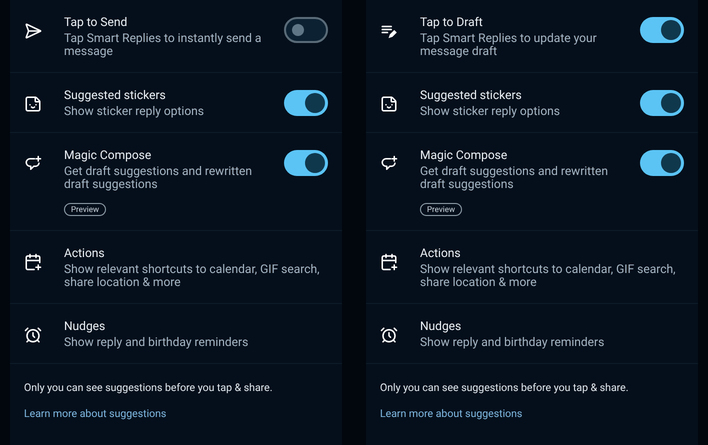 The width and height of the screenshot is (708, 445). Describe the element at coordinates (452, 22) in the screenshot. I see `setting-title: Tap to Draft` at that location.